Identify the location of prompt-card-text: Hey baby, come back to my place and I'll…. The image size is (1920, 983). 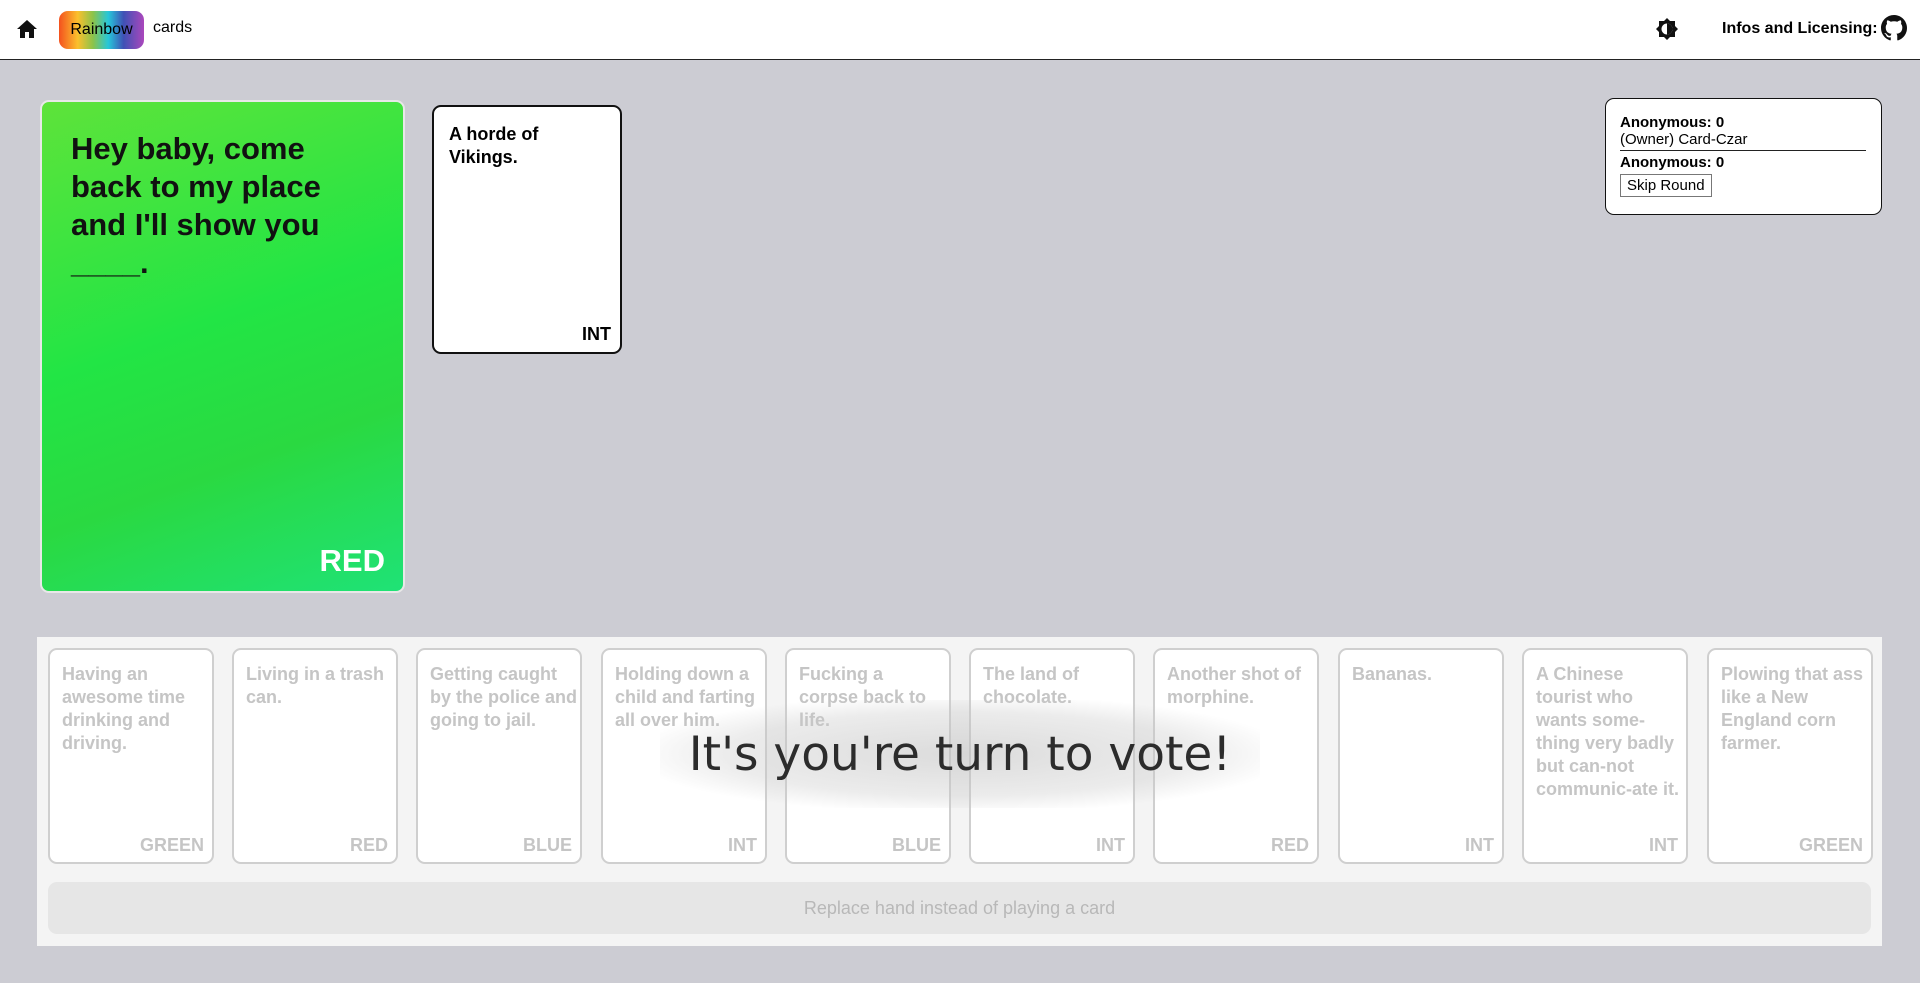
(196, 205).